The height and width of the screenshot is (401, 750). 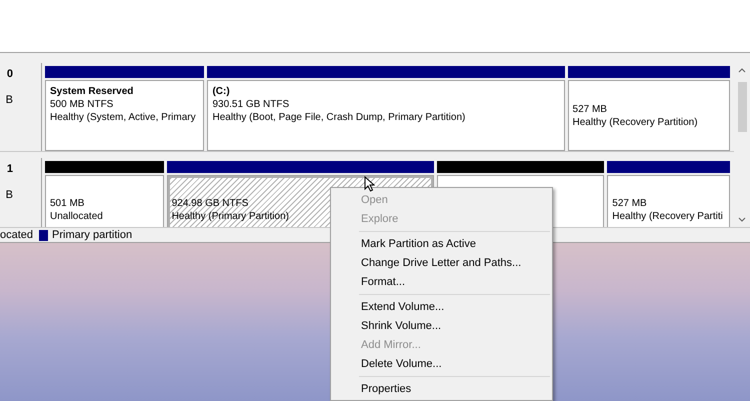 I want to click on disk-number: 0, so click(x=9, y=74).